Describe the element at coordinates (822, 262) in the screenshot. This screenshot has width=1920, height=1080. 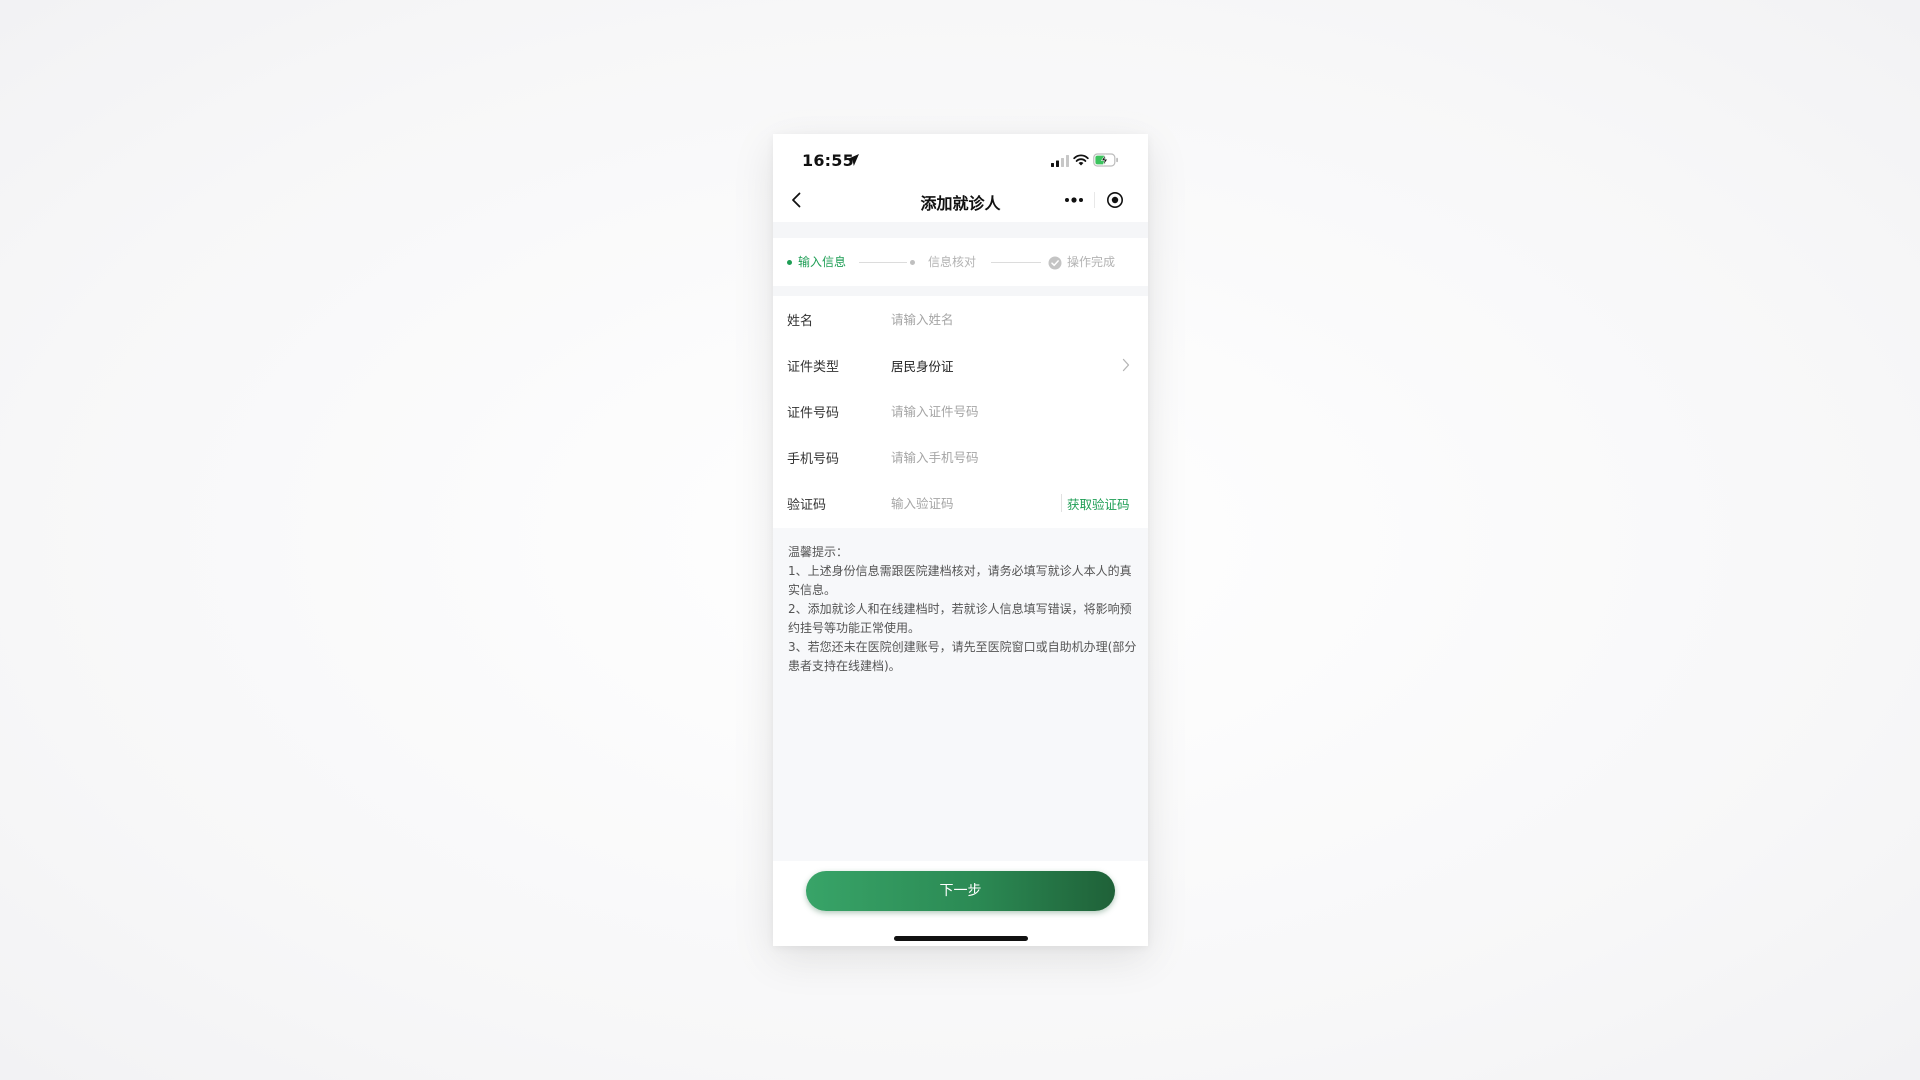
I see `step-label-input: 输入信息` at that location.